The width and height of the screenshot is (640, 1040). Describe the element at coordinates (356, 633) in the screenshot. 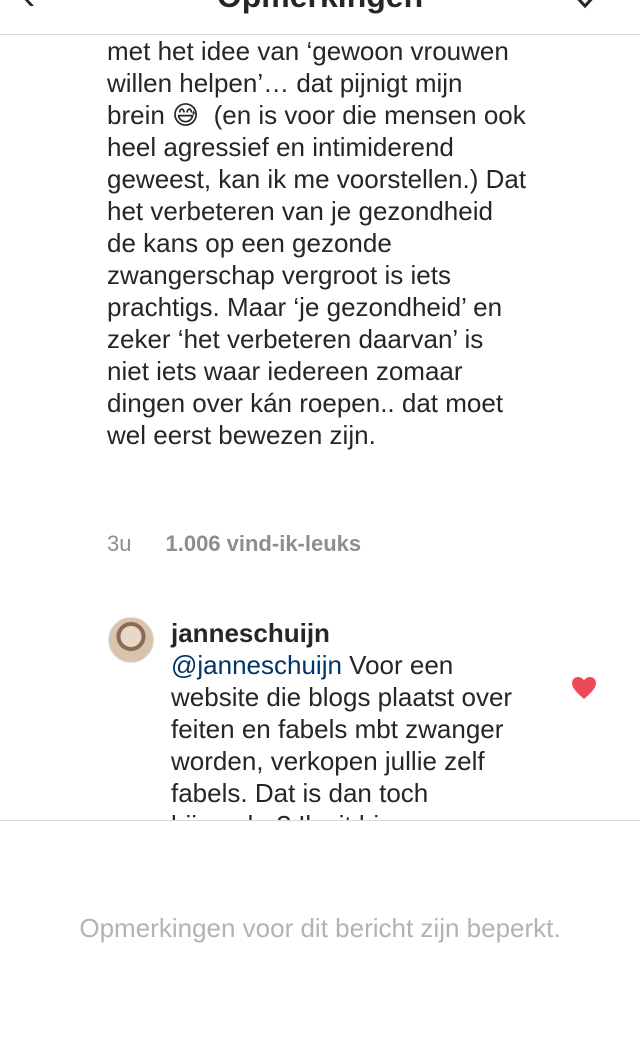

I see `reply-username: janneschuijn` at that location.